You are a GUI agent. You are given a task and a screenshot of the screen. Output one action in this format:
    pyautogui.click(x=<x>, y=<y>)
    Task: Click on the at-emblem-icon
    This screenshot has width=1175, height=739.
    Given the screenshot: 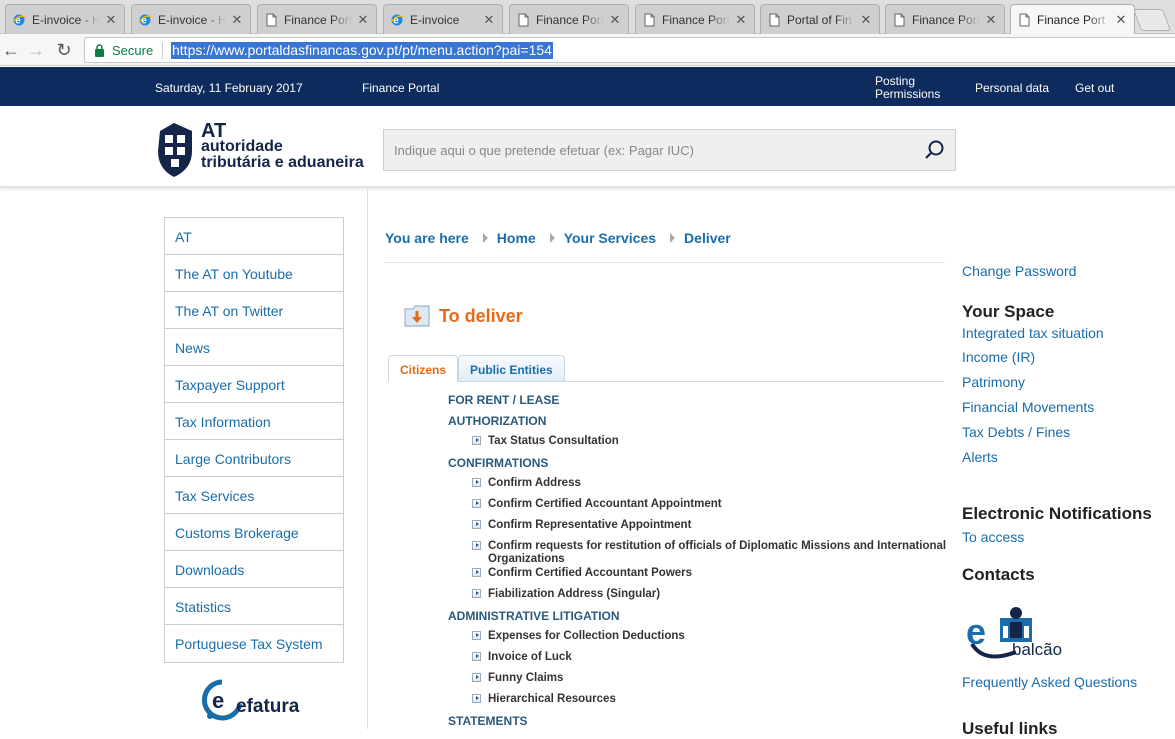 What is the action you would take?
    pyautogui.click(x=175, y=150)
    